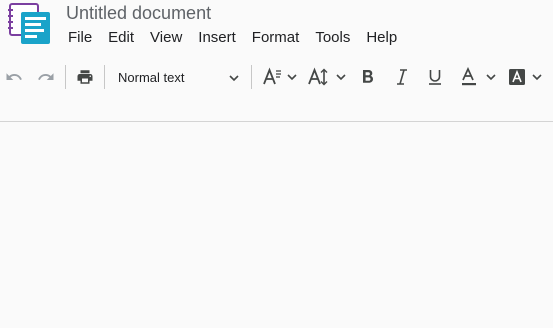 The width and height of the screenshot is (553, 328). I want to click on bold-icon, so click(368, 77).